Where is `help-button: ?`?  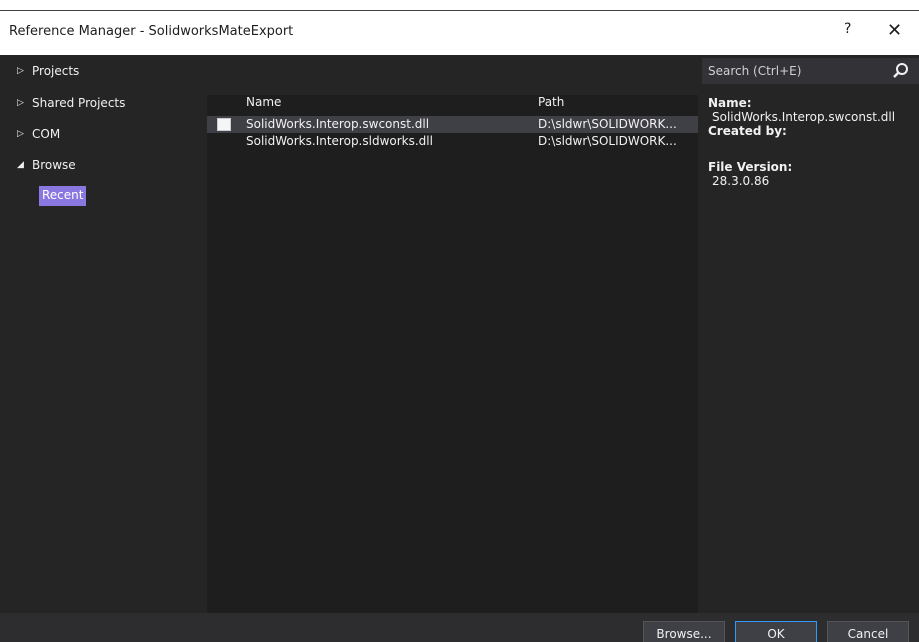 help-button: ? is located at coordinates (847, 29).